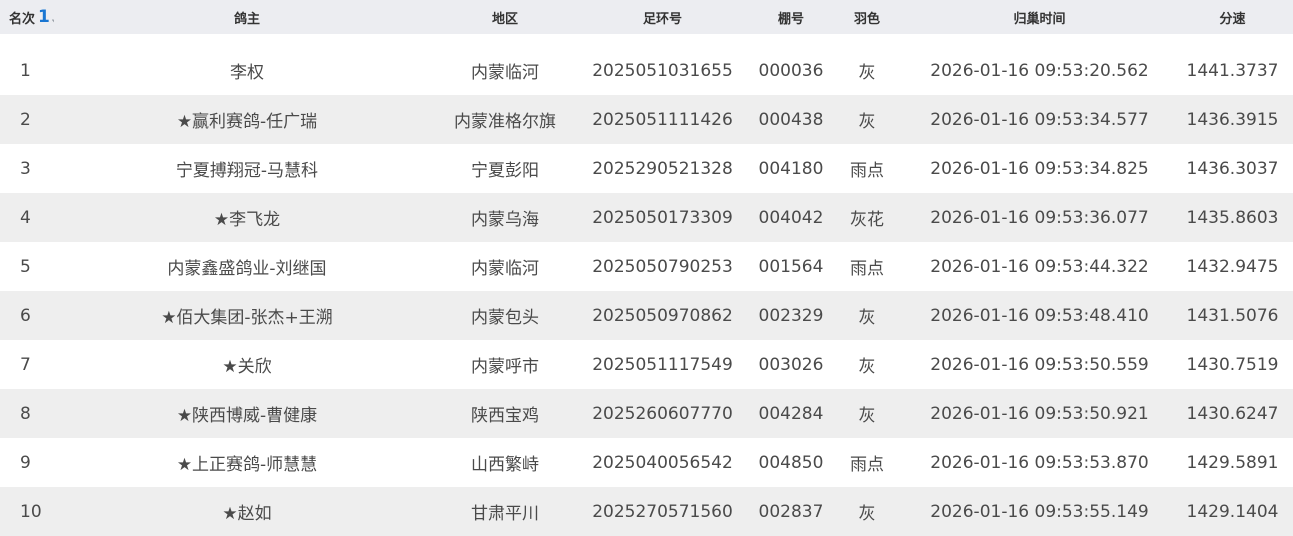 Image resolution: width=1293 pixels, height=536 pixels. I want to click on ring-cell: 2025050173309, so click(662, 217).